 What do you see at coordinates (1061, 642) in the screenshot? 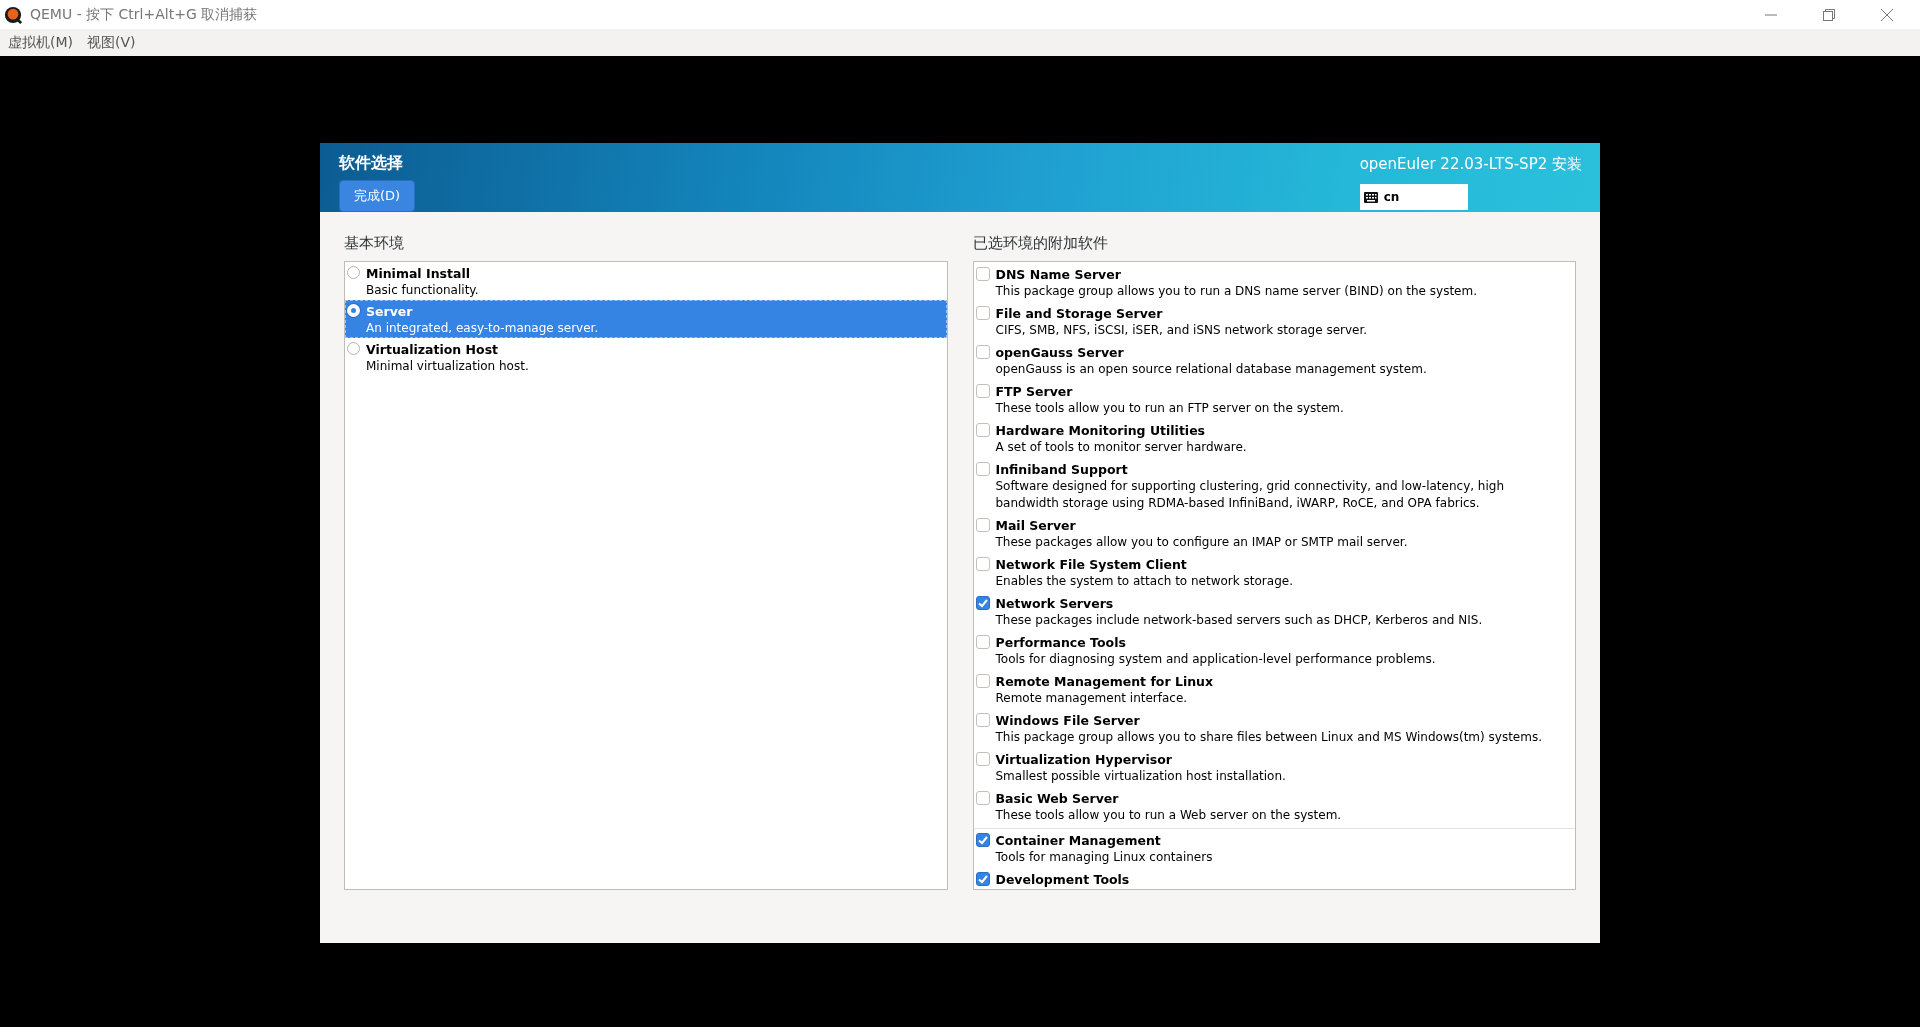
I see `addon-name: Performance Tools` at bounding box center [1061, 642].